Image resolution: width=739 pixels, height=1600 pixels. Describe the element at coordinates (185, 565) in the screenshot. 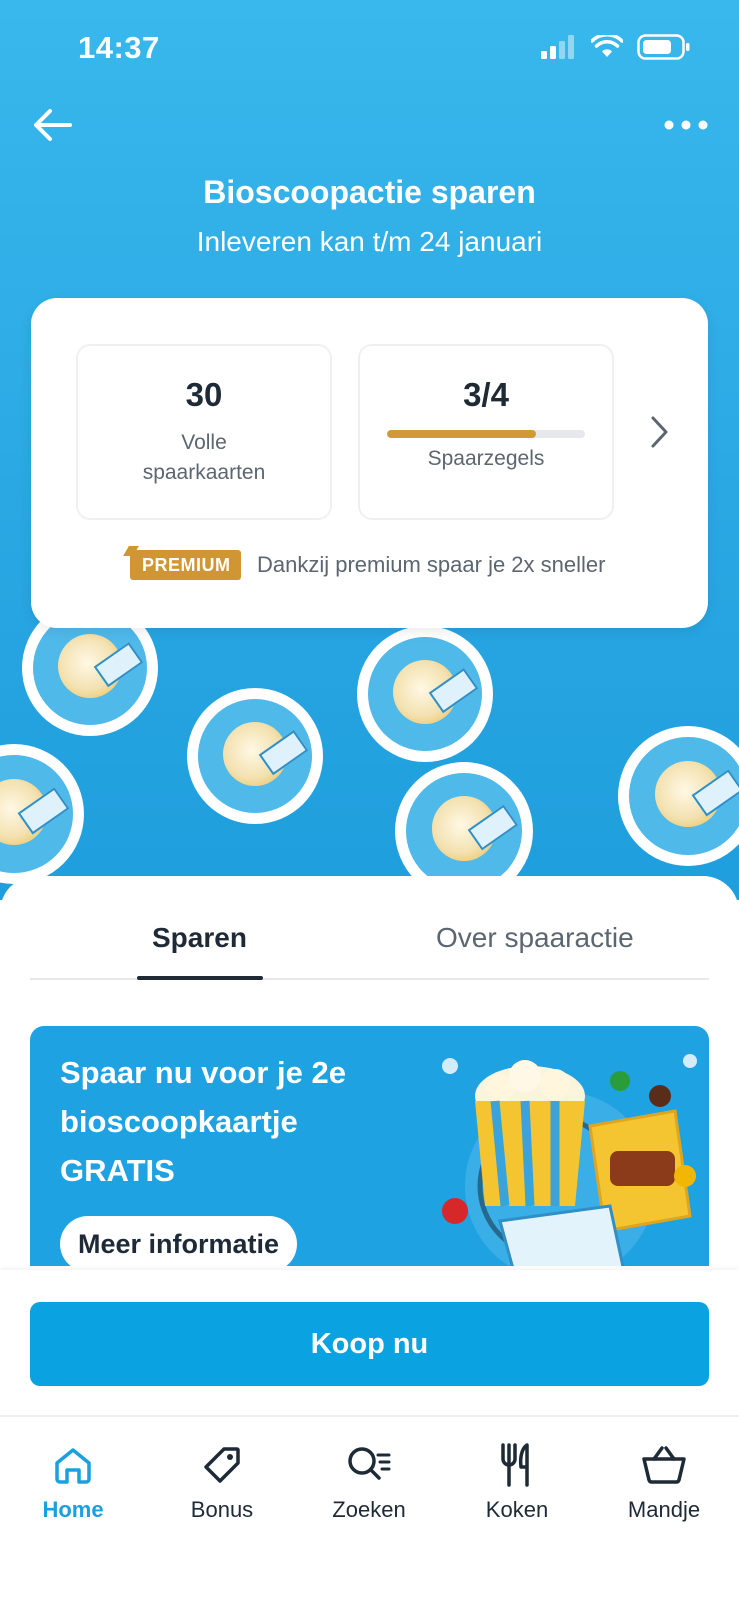

I see `premium-badge: PREMIUM` at that location.